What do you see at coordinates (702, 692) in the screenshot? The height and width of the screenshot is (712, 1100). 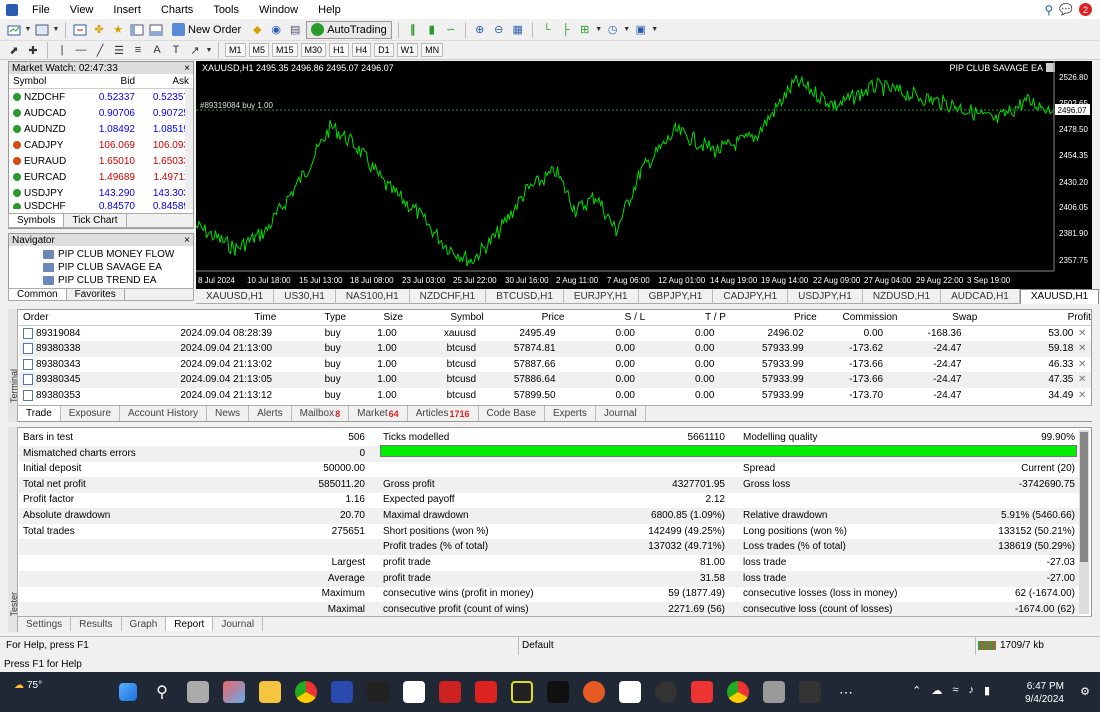 I see `app-axi-icon` at bounding box center [702, 692].